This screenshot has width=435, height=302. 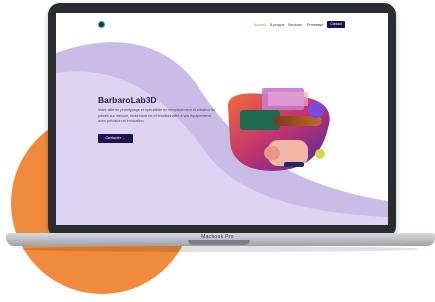 I want to click on hero-contact-button: Contacter →, so click(x=115, y=138).